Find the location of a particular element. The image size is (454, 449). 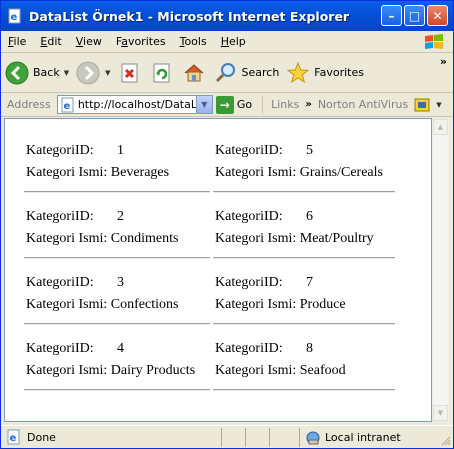

ie-page-icon: e is located at coordinates (15, 16).